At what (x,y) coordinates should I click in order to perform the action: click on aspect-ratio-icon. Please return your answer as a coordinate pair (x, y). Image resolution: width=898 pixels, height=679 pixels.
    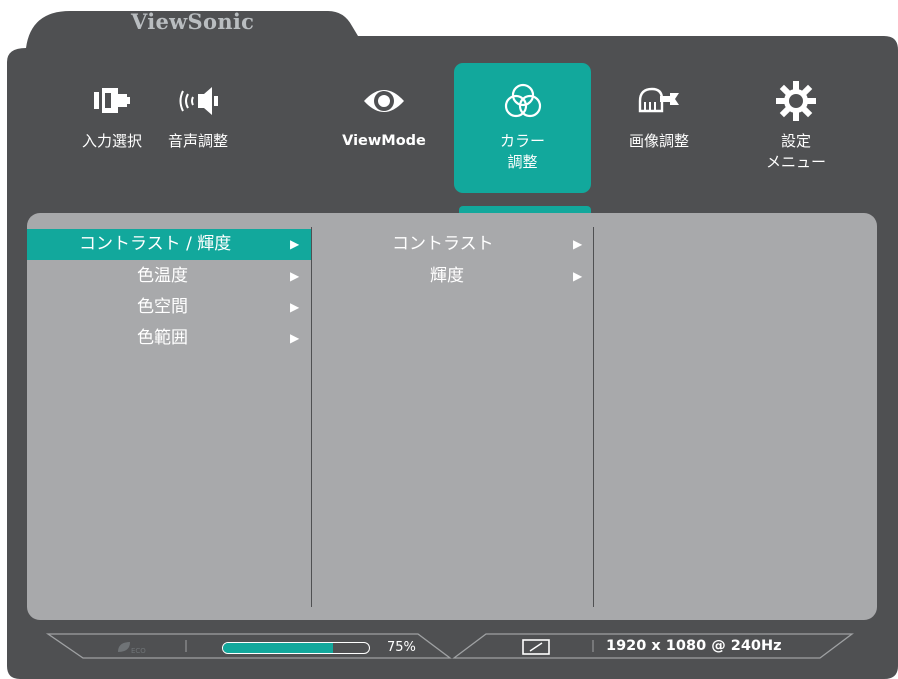
    Looking at the image, I should click on (536, 647).